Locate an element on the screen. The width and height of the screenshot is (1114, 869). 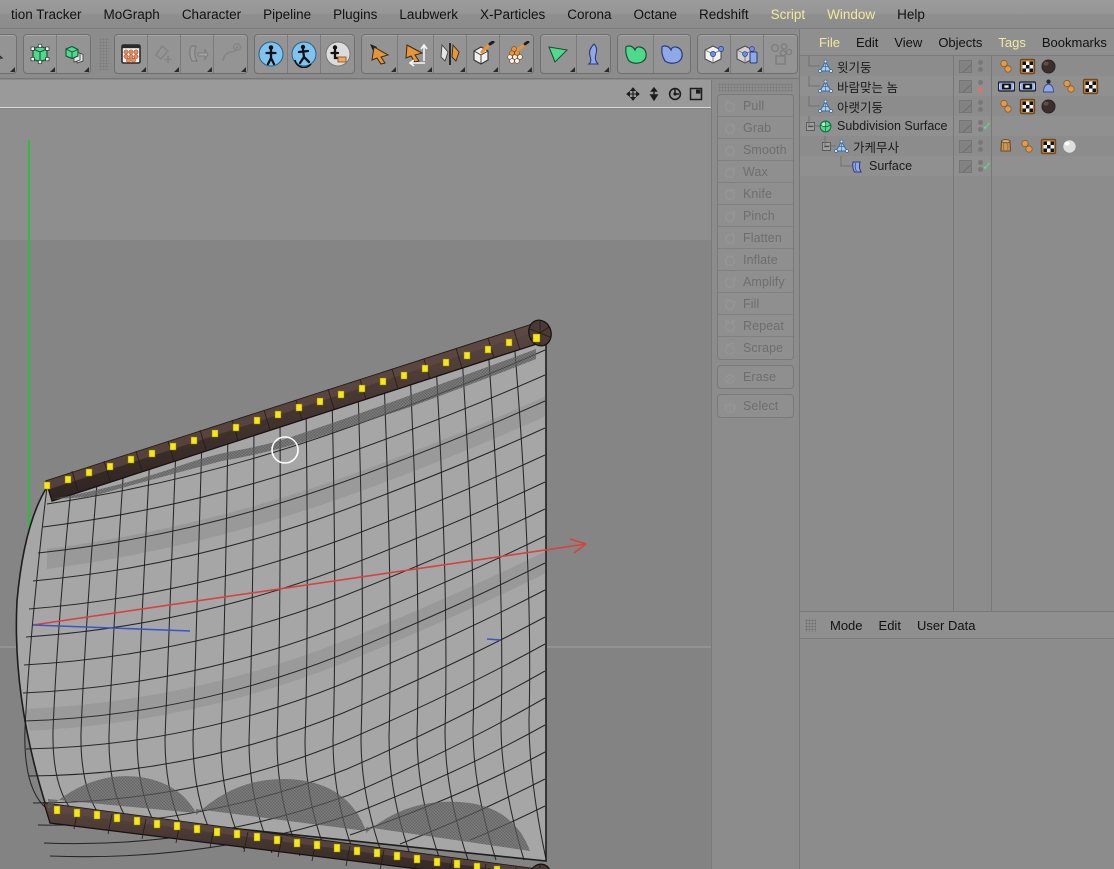
zoom-icon is located at coordinates (654, 94).